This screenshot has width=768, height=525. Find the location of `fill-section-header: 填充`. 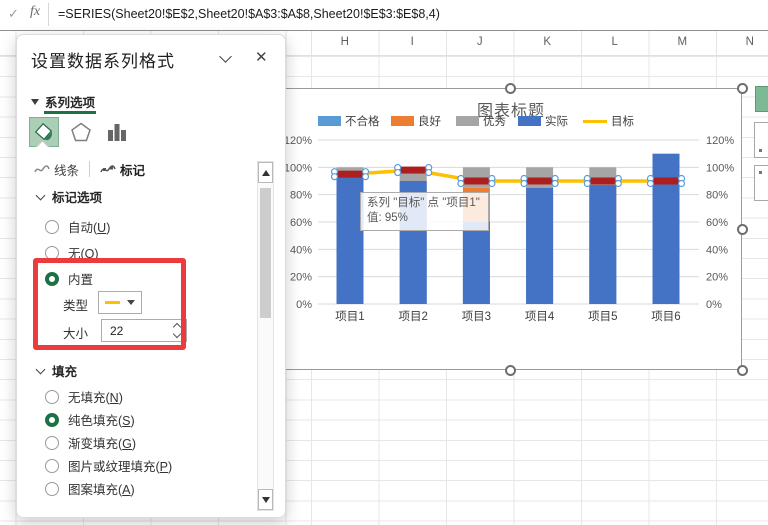

fill-section-header: 填充 is located at coordinates (56, 370).